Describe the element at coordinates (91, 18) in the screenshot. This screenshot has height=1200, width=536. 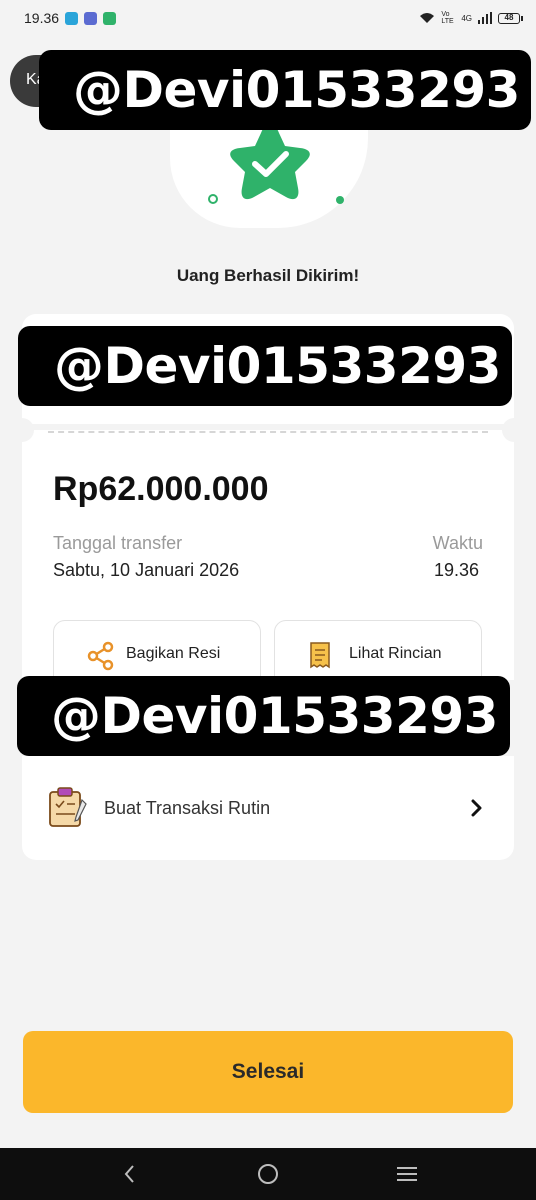
I see `app-notification-icon` at that location.